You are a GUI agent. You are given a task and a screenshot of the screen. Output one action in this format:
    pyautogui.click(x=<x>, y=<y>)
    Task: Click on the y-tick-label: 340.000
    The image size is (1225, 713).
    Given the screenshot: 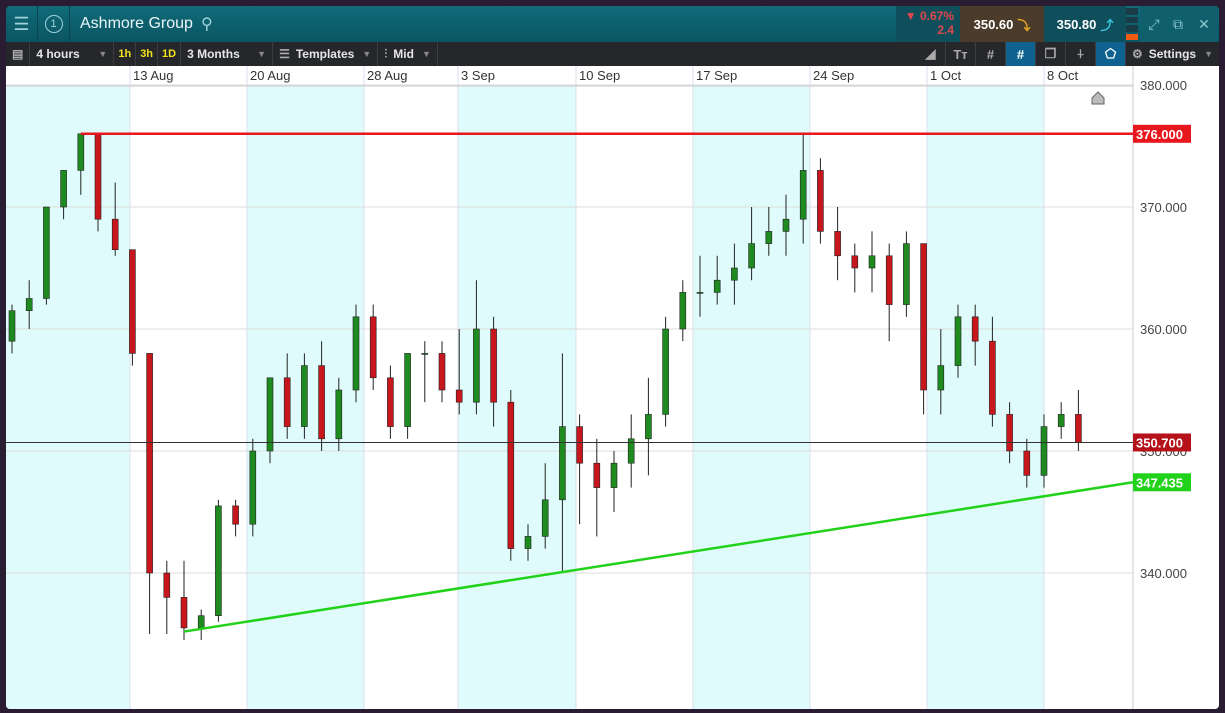 What is the action you would take?
    pyautogui.click(x=1163, y=573)
    